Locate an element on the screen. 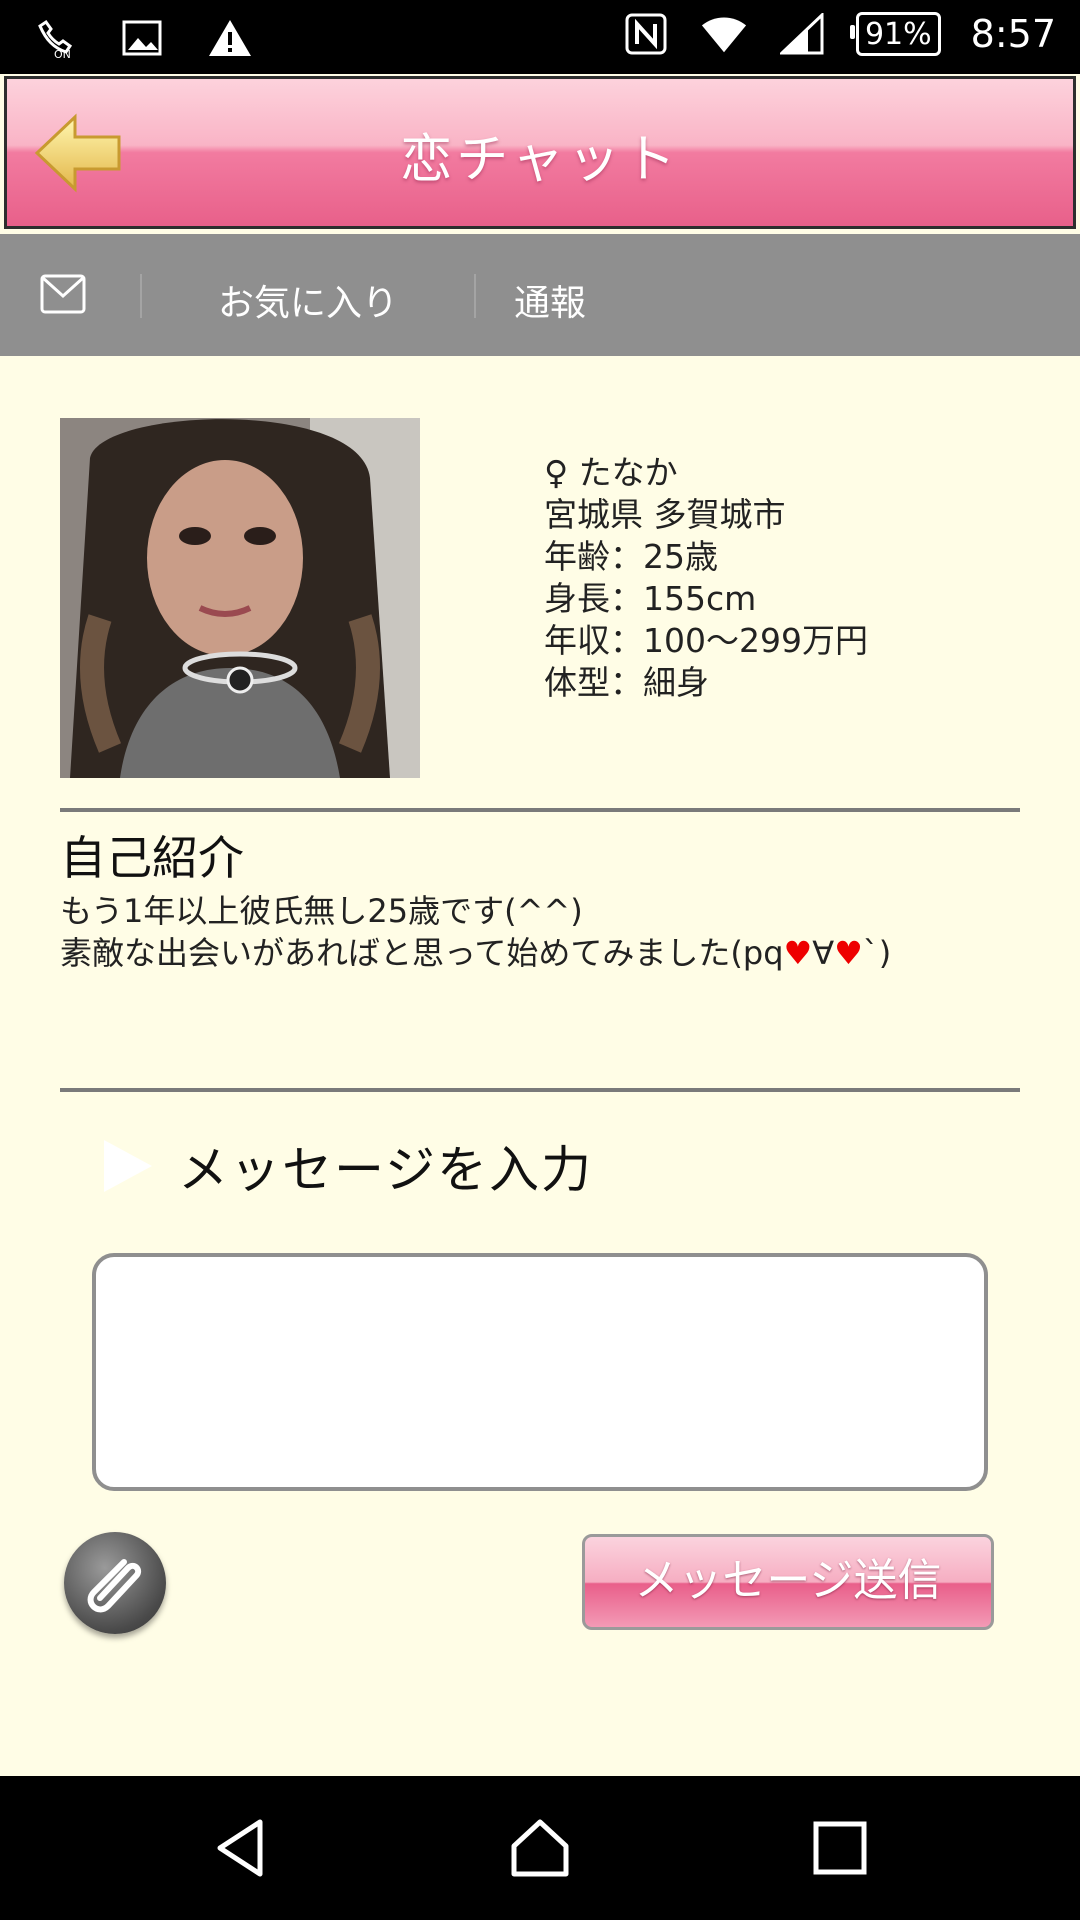 The height and width of the screenshot is (1920, 1080). intro-line-2: 素敵な出会いがあればと思って始めてみました(pq♥∀♥`) is located at coordinates (476, 953).